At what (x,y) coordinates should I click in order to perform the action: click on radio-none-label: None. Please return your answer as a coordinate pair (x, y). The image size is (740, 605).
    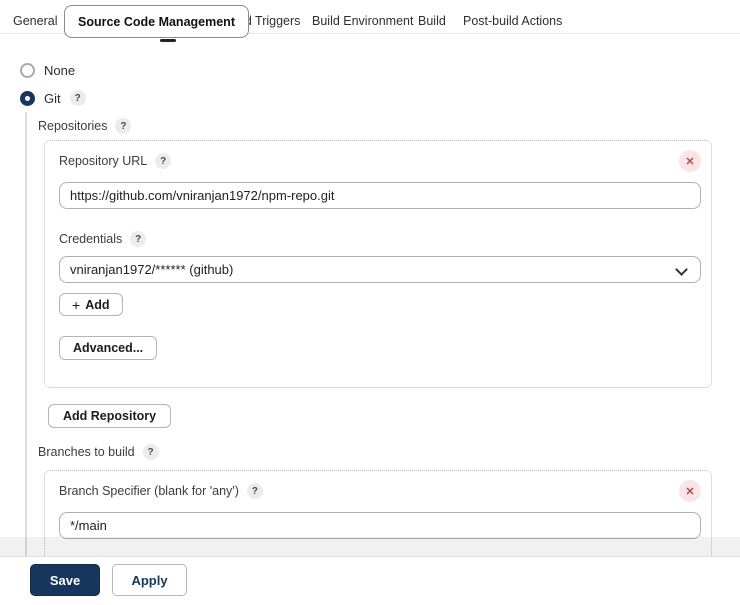
    Looking at the image, I should click on (60, 70).